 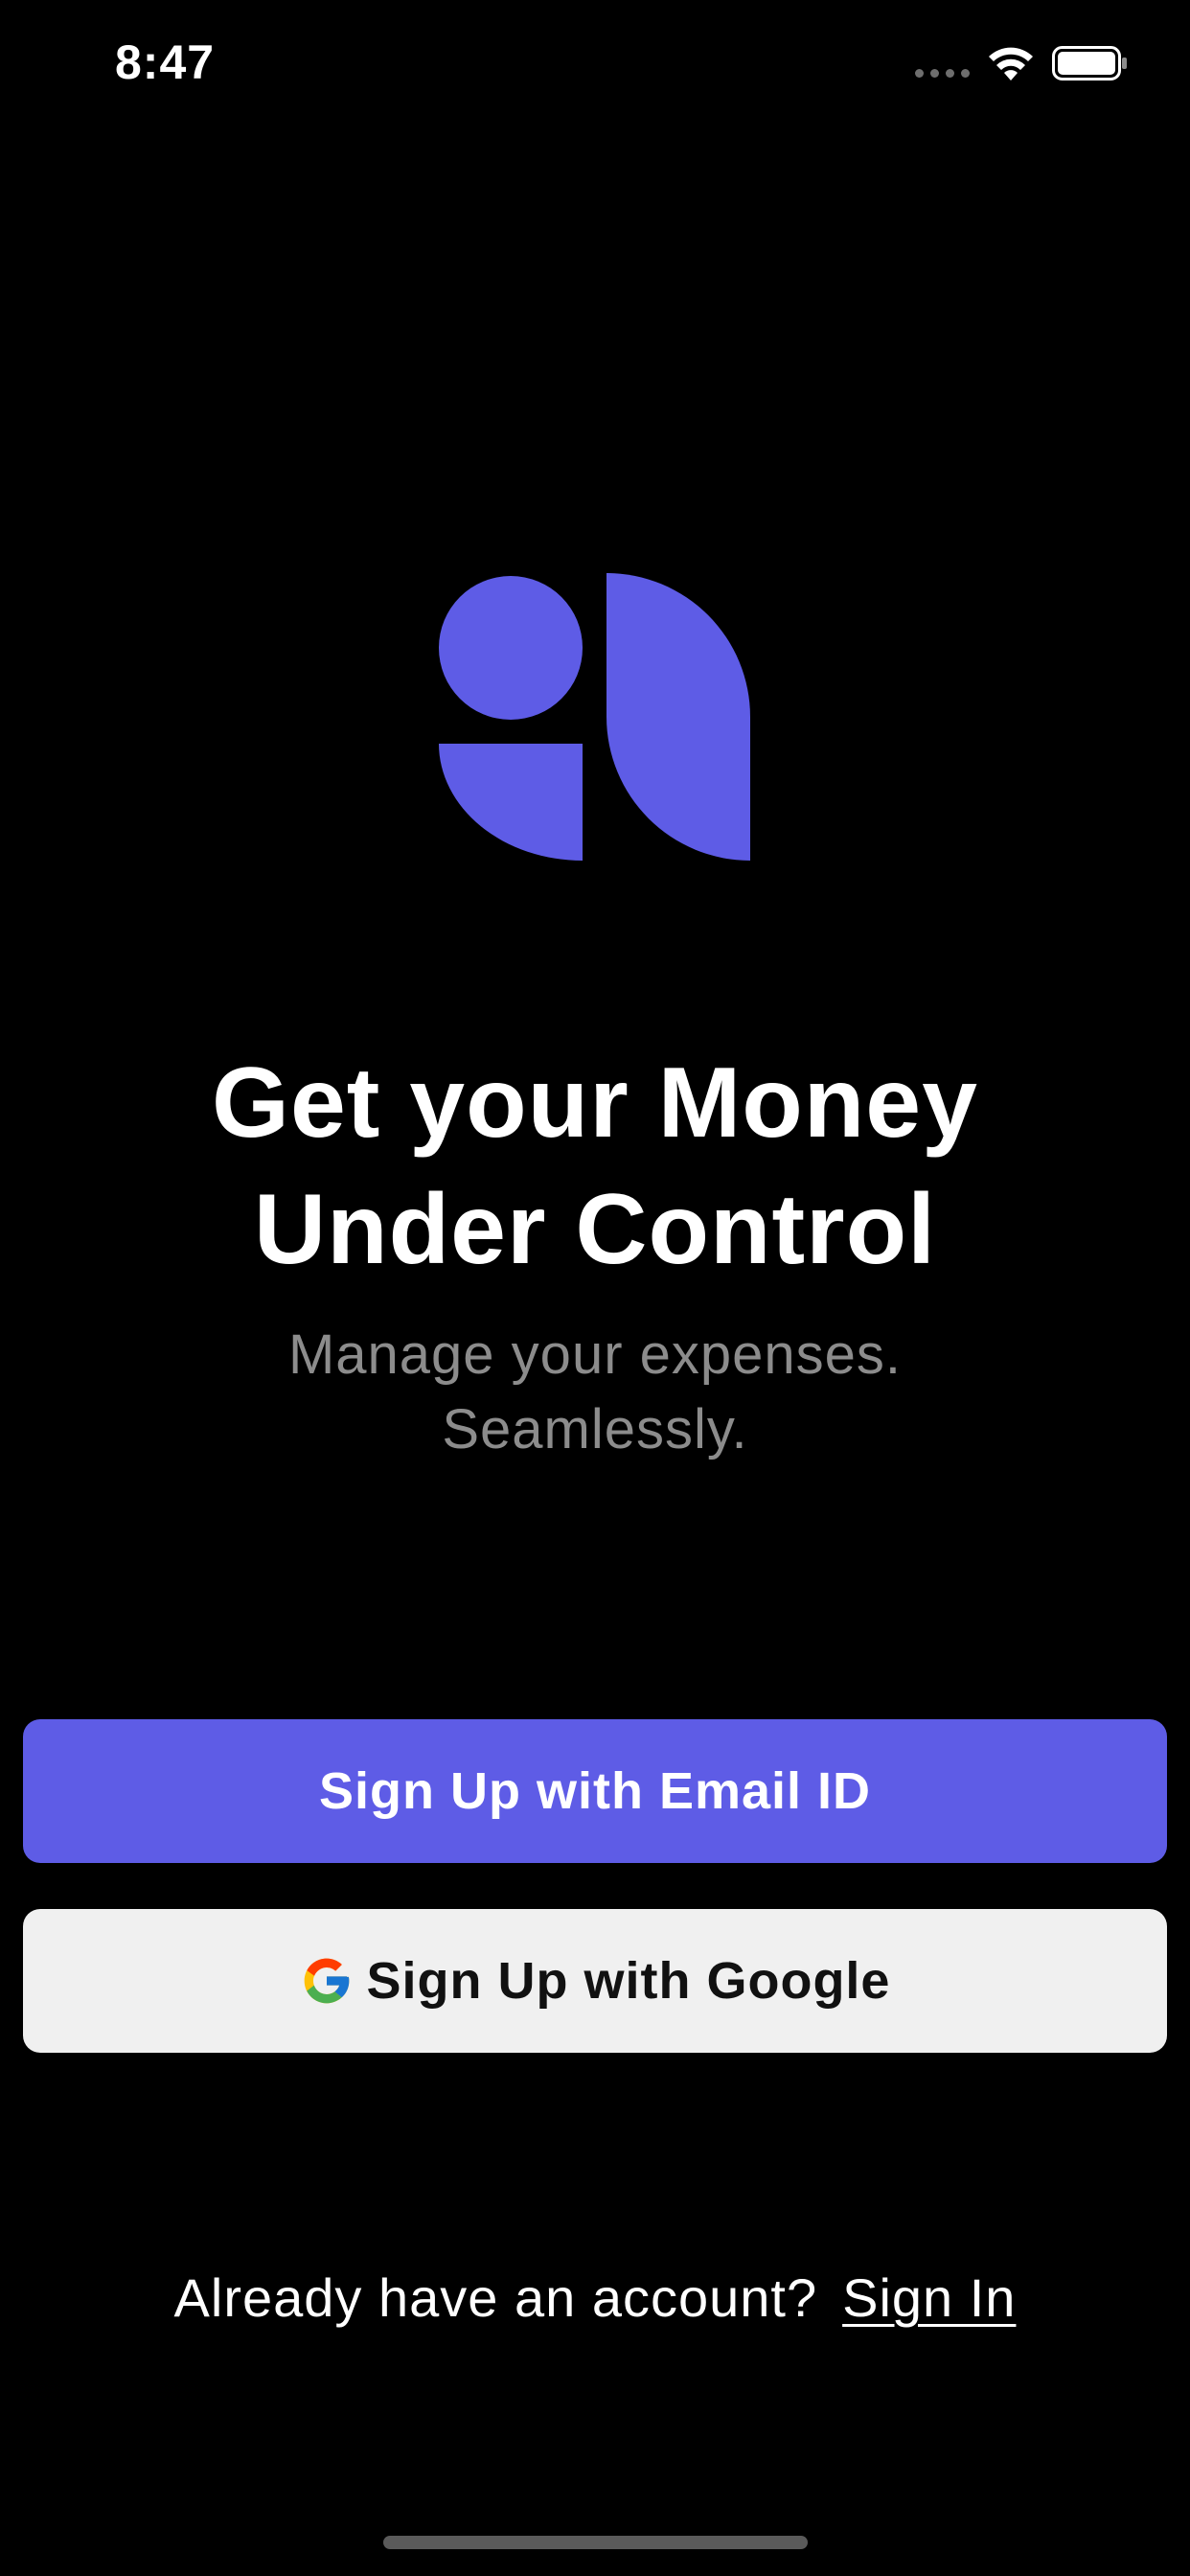 What do you see at coordinates (629, 1981) in the screenshot?
I see `signup-google-label: Sign Up with Google` at bounding box center [629, 1981].